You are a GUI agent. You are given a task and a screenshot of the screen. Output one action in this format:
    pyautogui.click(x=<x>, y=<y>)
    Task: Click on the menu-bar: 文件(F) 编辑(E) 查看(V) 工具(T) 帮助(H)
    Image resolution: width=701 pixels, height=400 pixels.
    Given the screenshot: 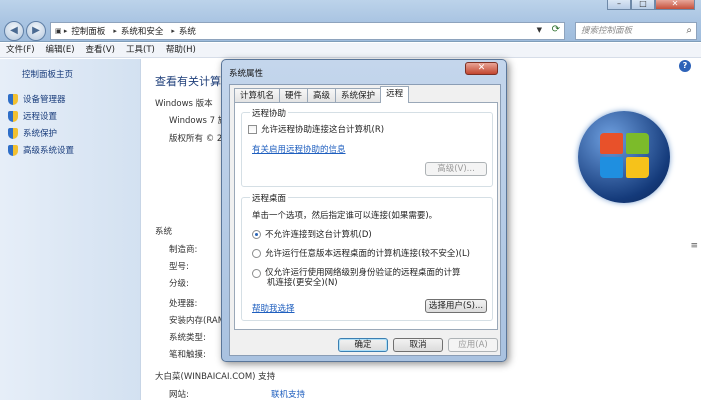 What is the action you would take?
    pyautogui.click(x=350, y=50)
    